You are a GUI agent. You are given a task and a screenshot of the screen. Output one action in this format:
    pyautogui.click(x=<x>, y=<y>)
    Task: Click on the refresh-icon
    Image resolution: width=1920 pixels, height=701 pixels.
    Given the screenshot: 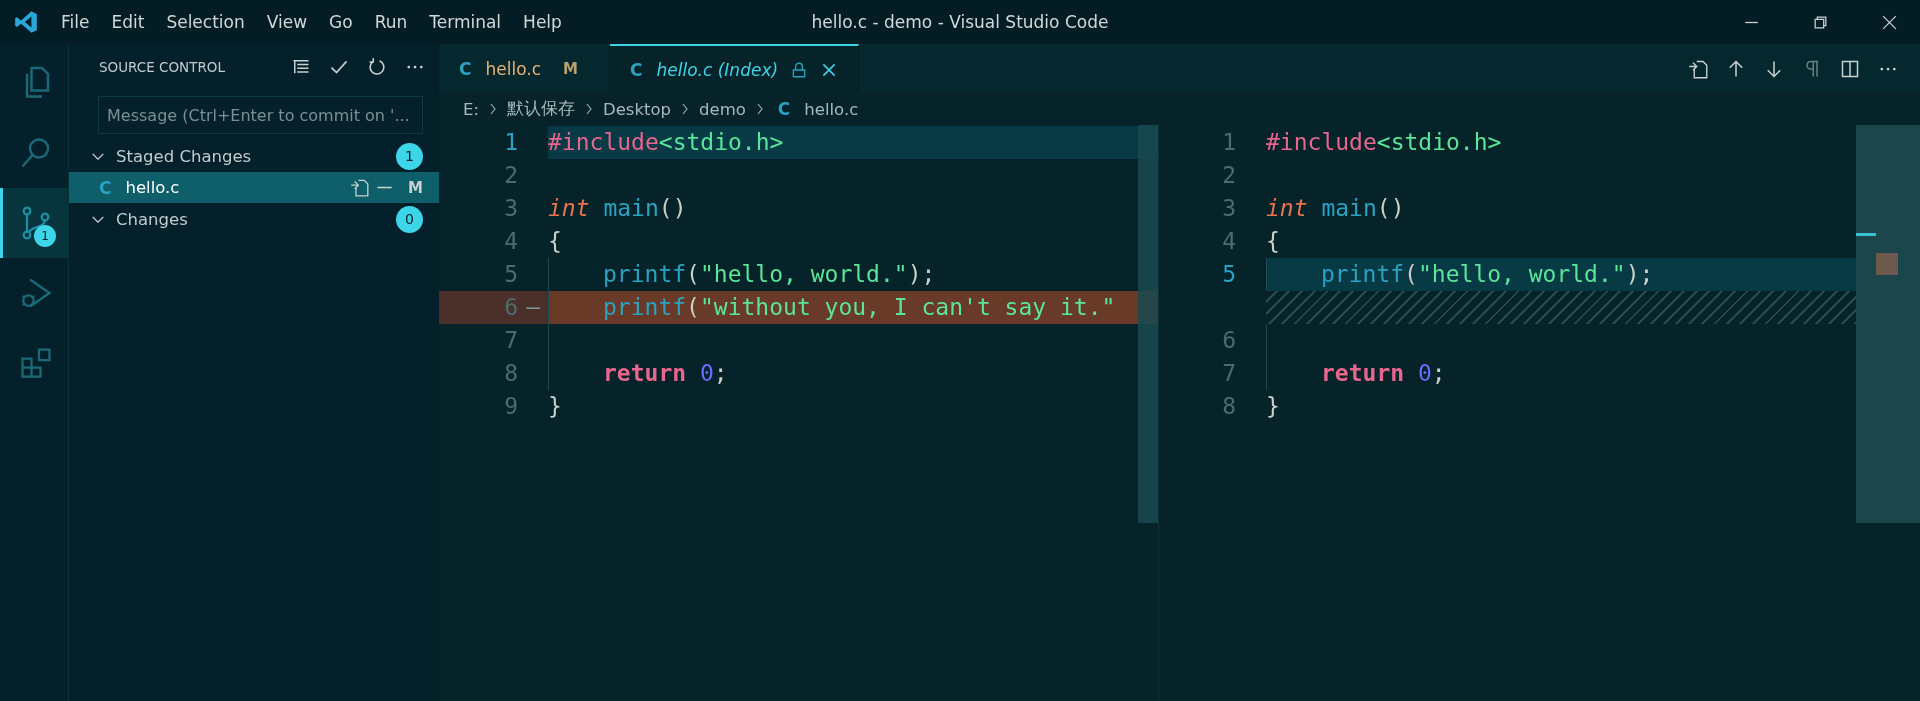 What is the action you would take?
    pyautogui.click(x=377, y=67)
    